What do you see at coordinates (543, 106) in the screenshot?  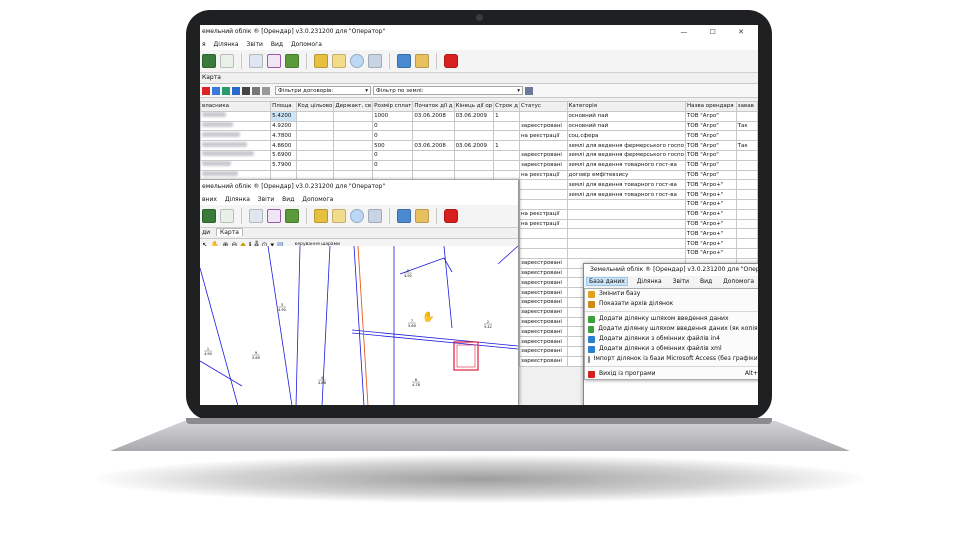 I see `column-header: Статус` at bounding box center [543, 106].